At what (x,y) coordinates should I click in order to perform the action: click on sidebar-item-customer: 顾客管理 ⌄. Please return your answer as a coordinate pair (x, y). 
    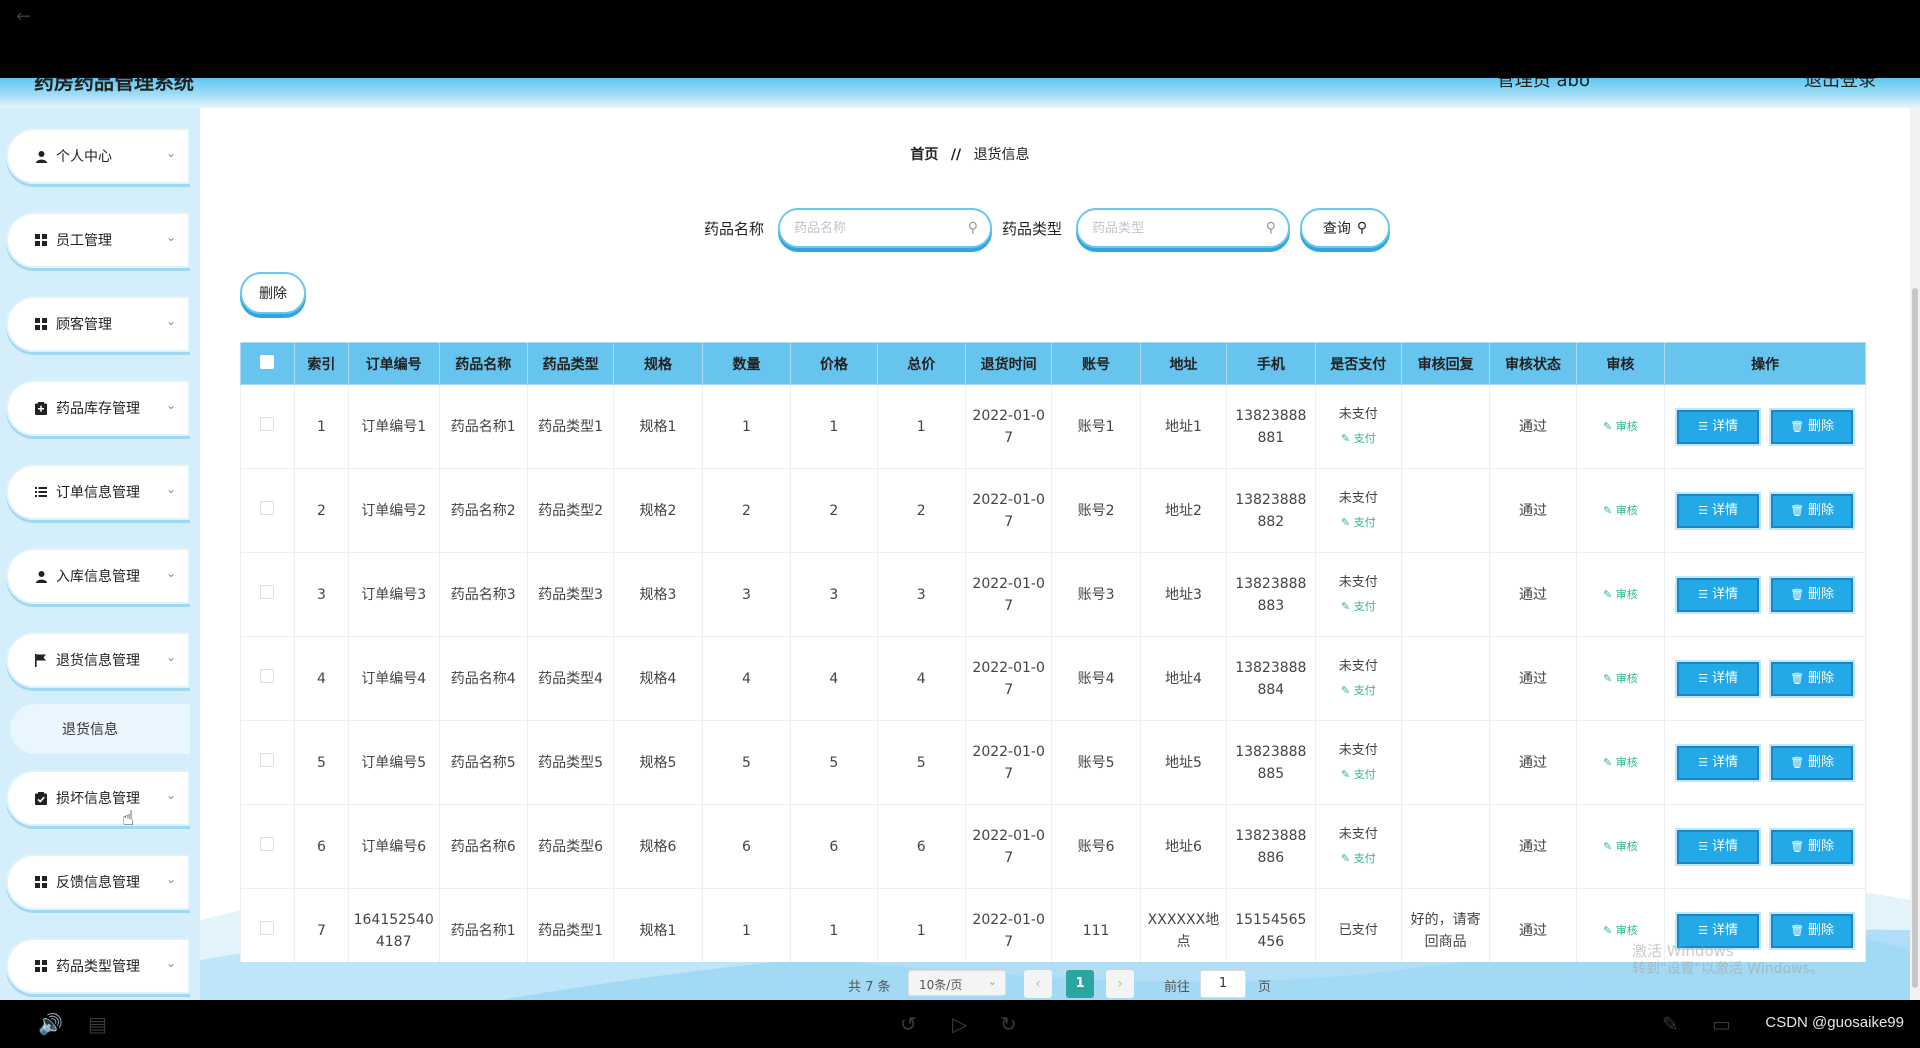
    Looking at the image, I should click on (98, 324).